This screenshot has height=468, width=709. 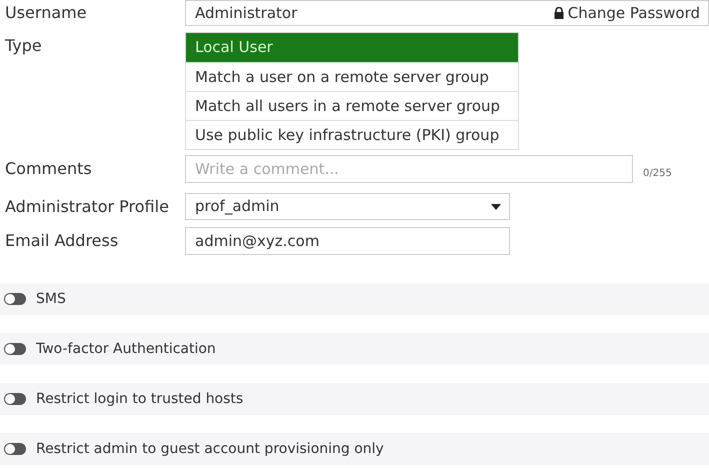 What do you see at coordinates (140, 399) in the screenshot?
I see `toggle-label: Restrict login to trusted hosts` at bounding box center [140, 399].